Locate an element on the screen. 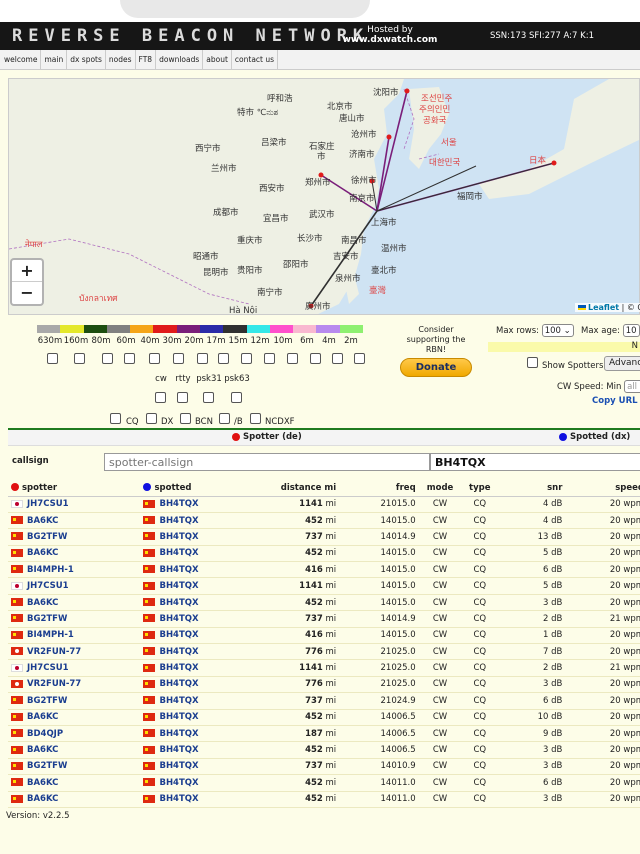  mode-checkbox-psk63 is located at coordinates (236, 397).